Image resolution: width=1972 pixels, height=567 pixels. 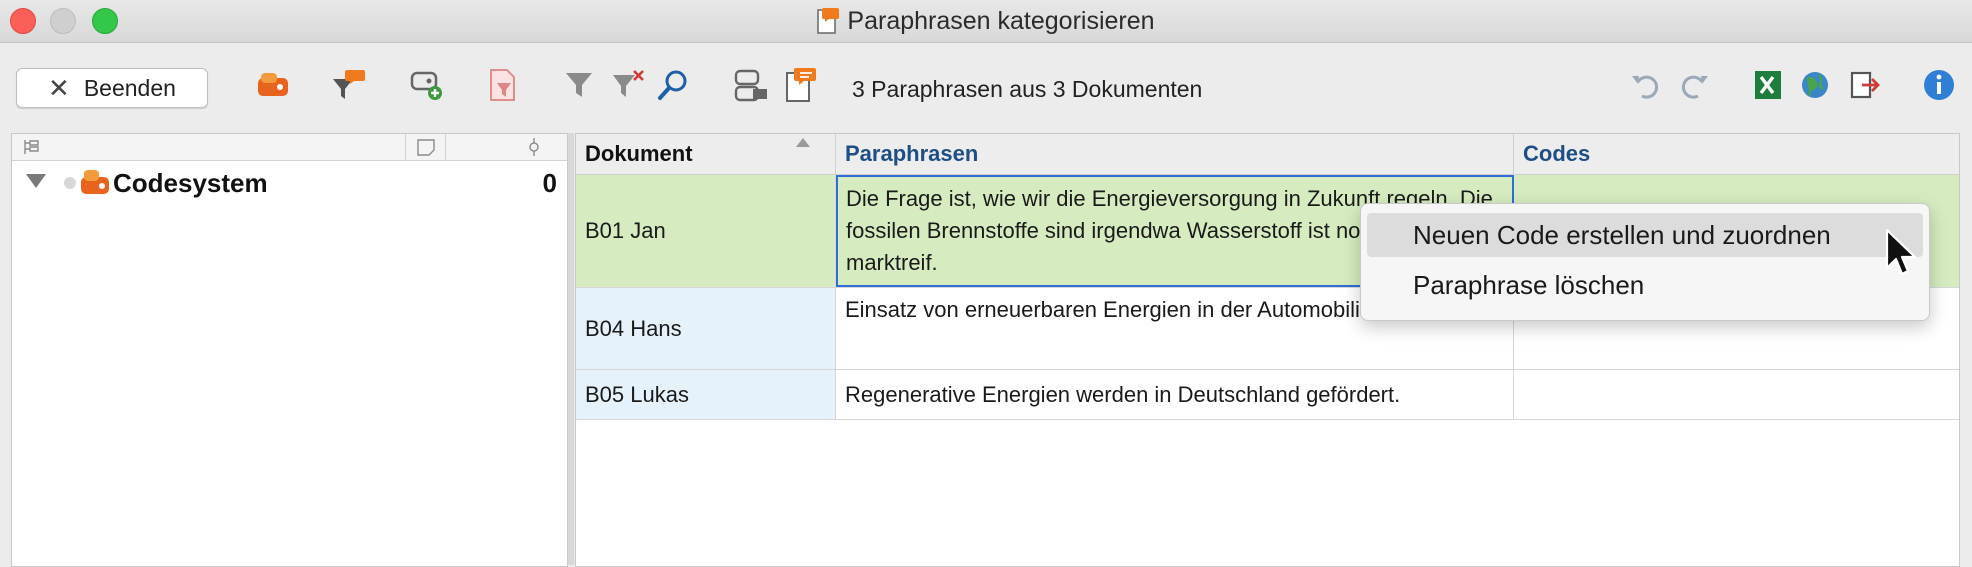 I want to click on code-tree-header, so click(x=289, y=147).